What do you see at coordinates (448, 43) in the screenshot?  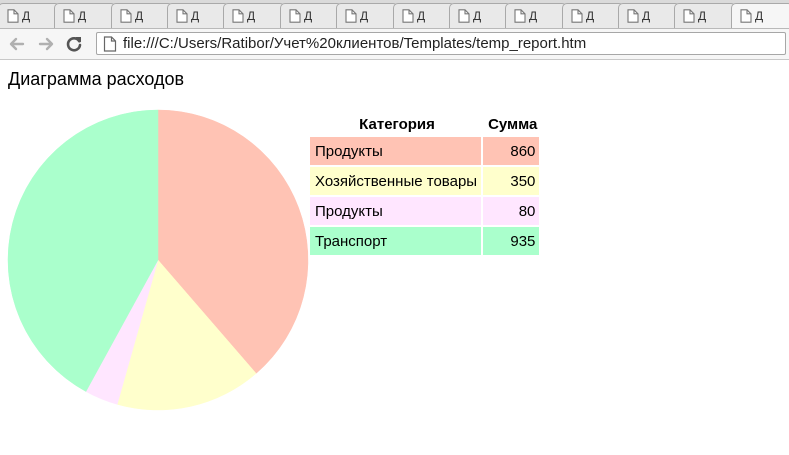 I see `address-input` at bounding box center [448, 43].